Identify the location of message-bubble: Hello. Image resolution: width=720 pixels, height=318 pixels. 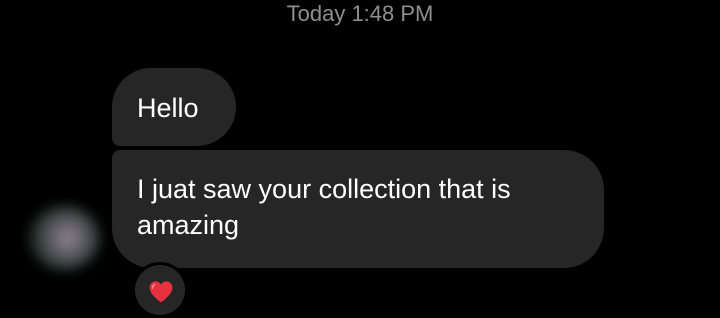
(174, 107).